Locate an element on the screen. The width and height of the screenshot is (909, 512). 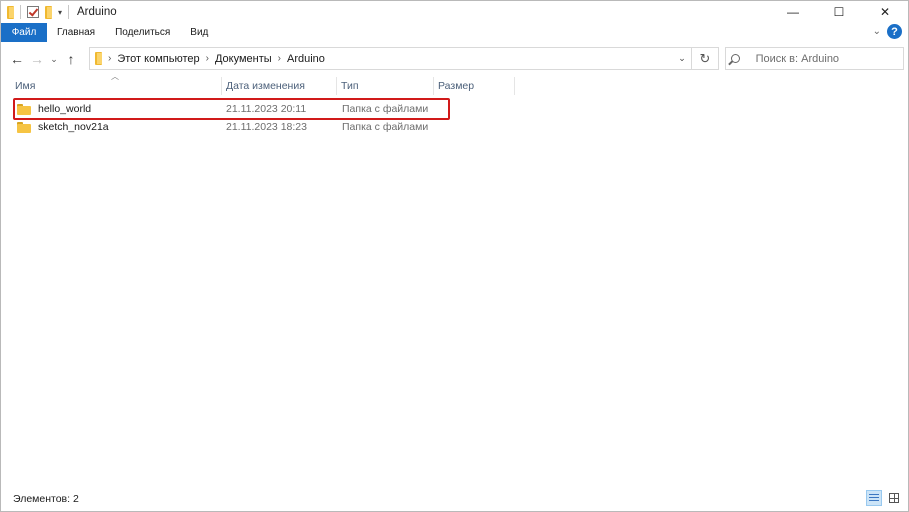
minimize-button: — is located at coordinates (793, 12).